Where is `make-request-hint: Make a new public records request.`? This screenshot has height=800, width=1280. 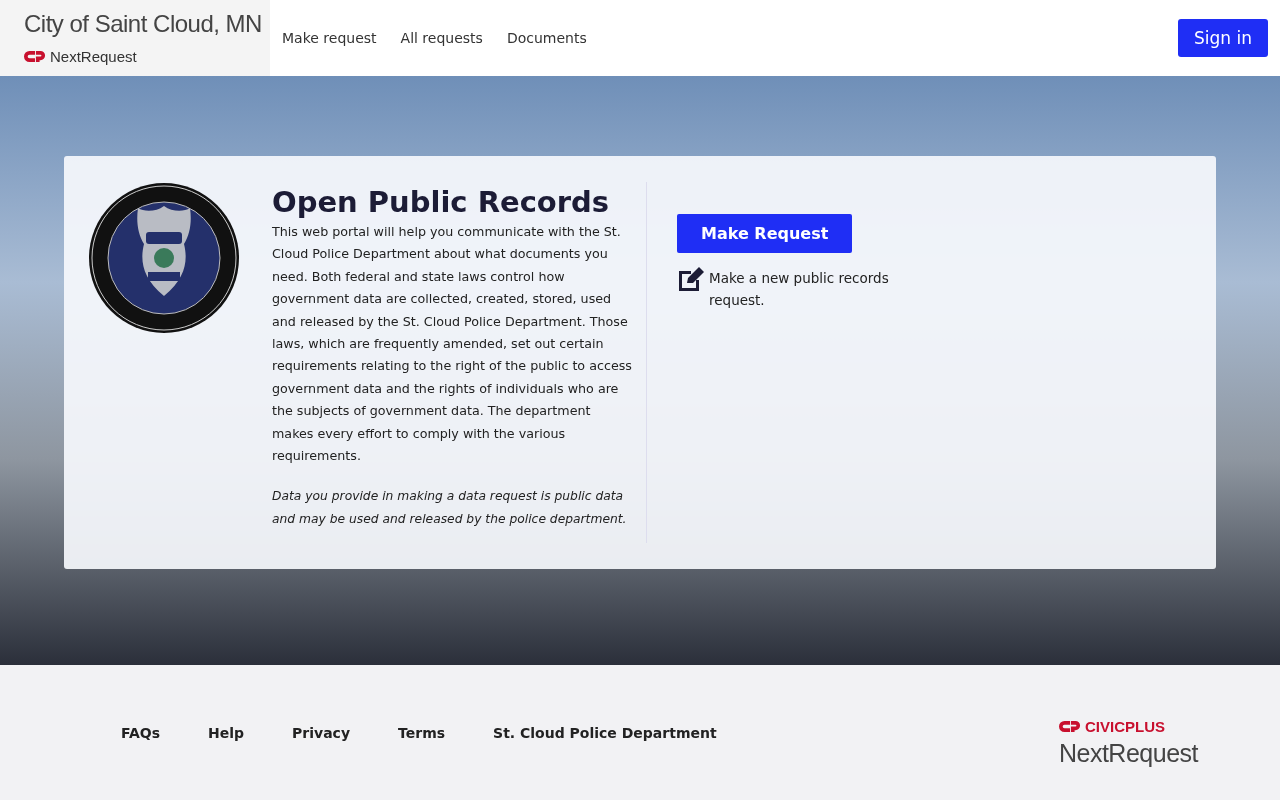
make-request-hint: Make a new public records request. is located at coordinates (799, 289).